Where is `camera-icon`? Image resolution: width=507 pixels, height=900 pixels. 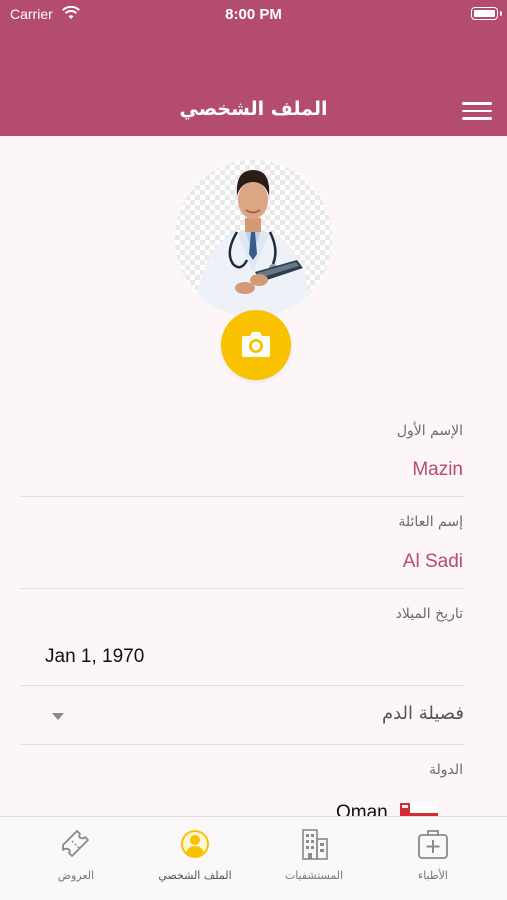 camera-icon is located at coordinates (256, 344).